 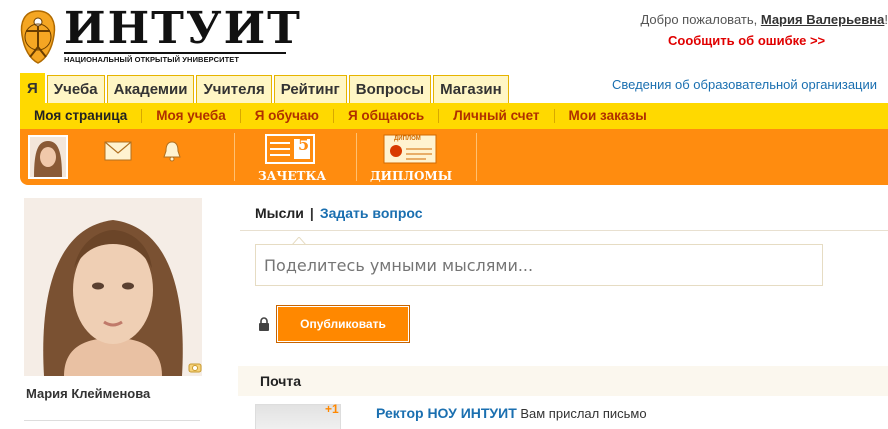 What do you see at coordinates (310, 89) in the screenshot?
I see `tab-rating: Рейтинг` at bounding box center [310, 89].